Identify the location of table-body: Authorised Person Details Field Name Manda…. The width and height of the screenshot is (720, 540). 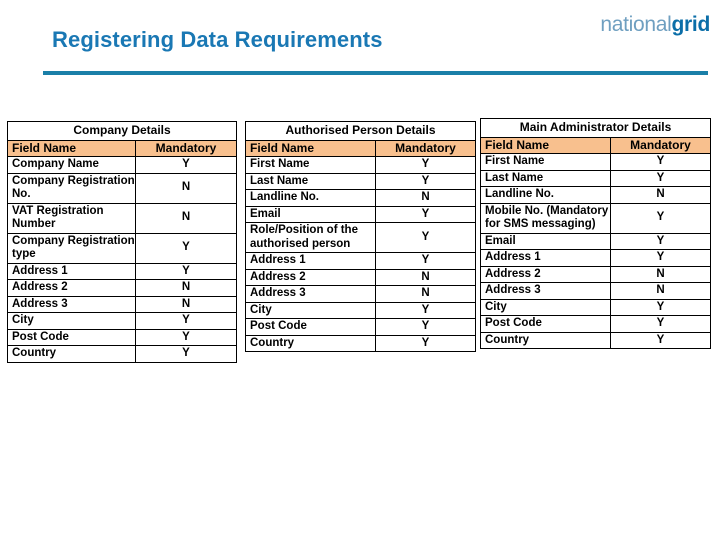
(360, 236).